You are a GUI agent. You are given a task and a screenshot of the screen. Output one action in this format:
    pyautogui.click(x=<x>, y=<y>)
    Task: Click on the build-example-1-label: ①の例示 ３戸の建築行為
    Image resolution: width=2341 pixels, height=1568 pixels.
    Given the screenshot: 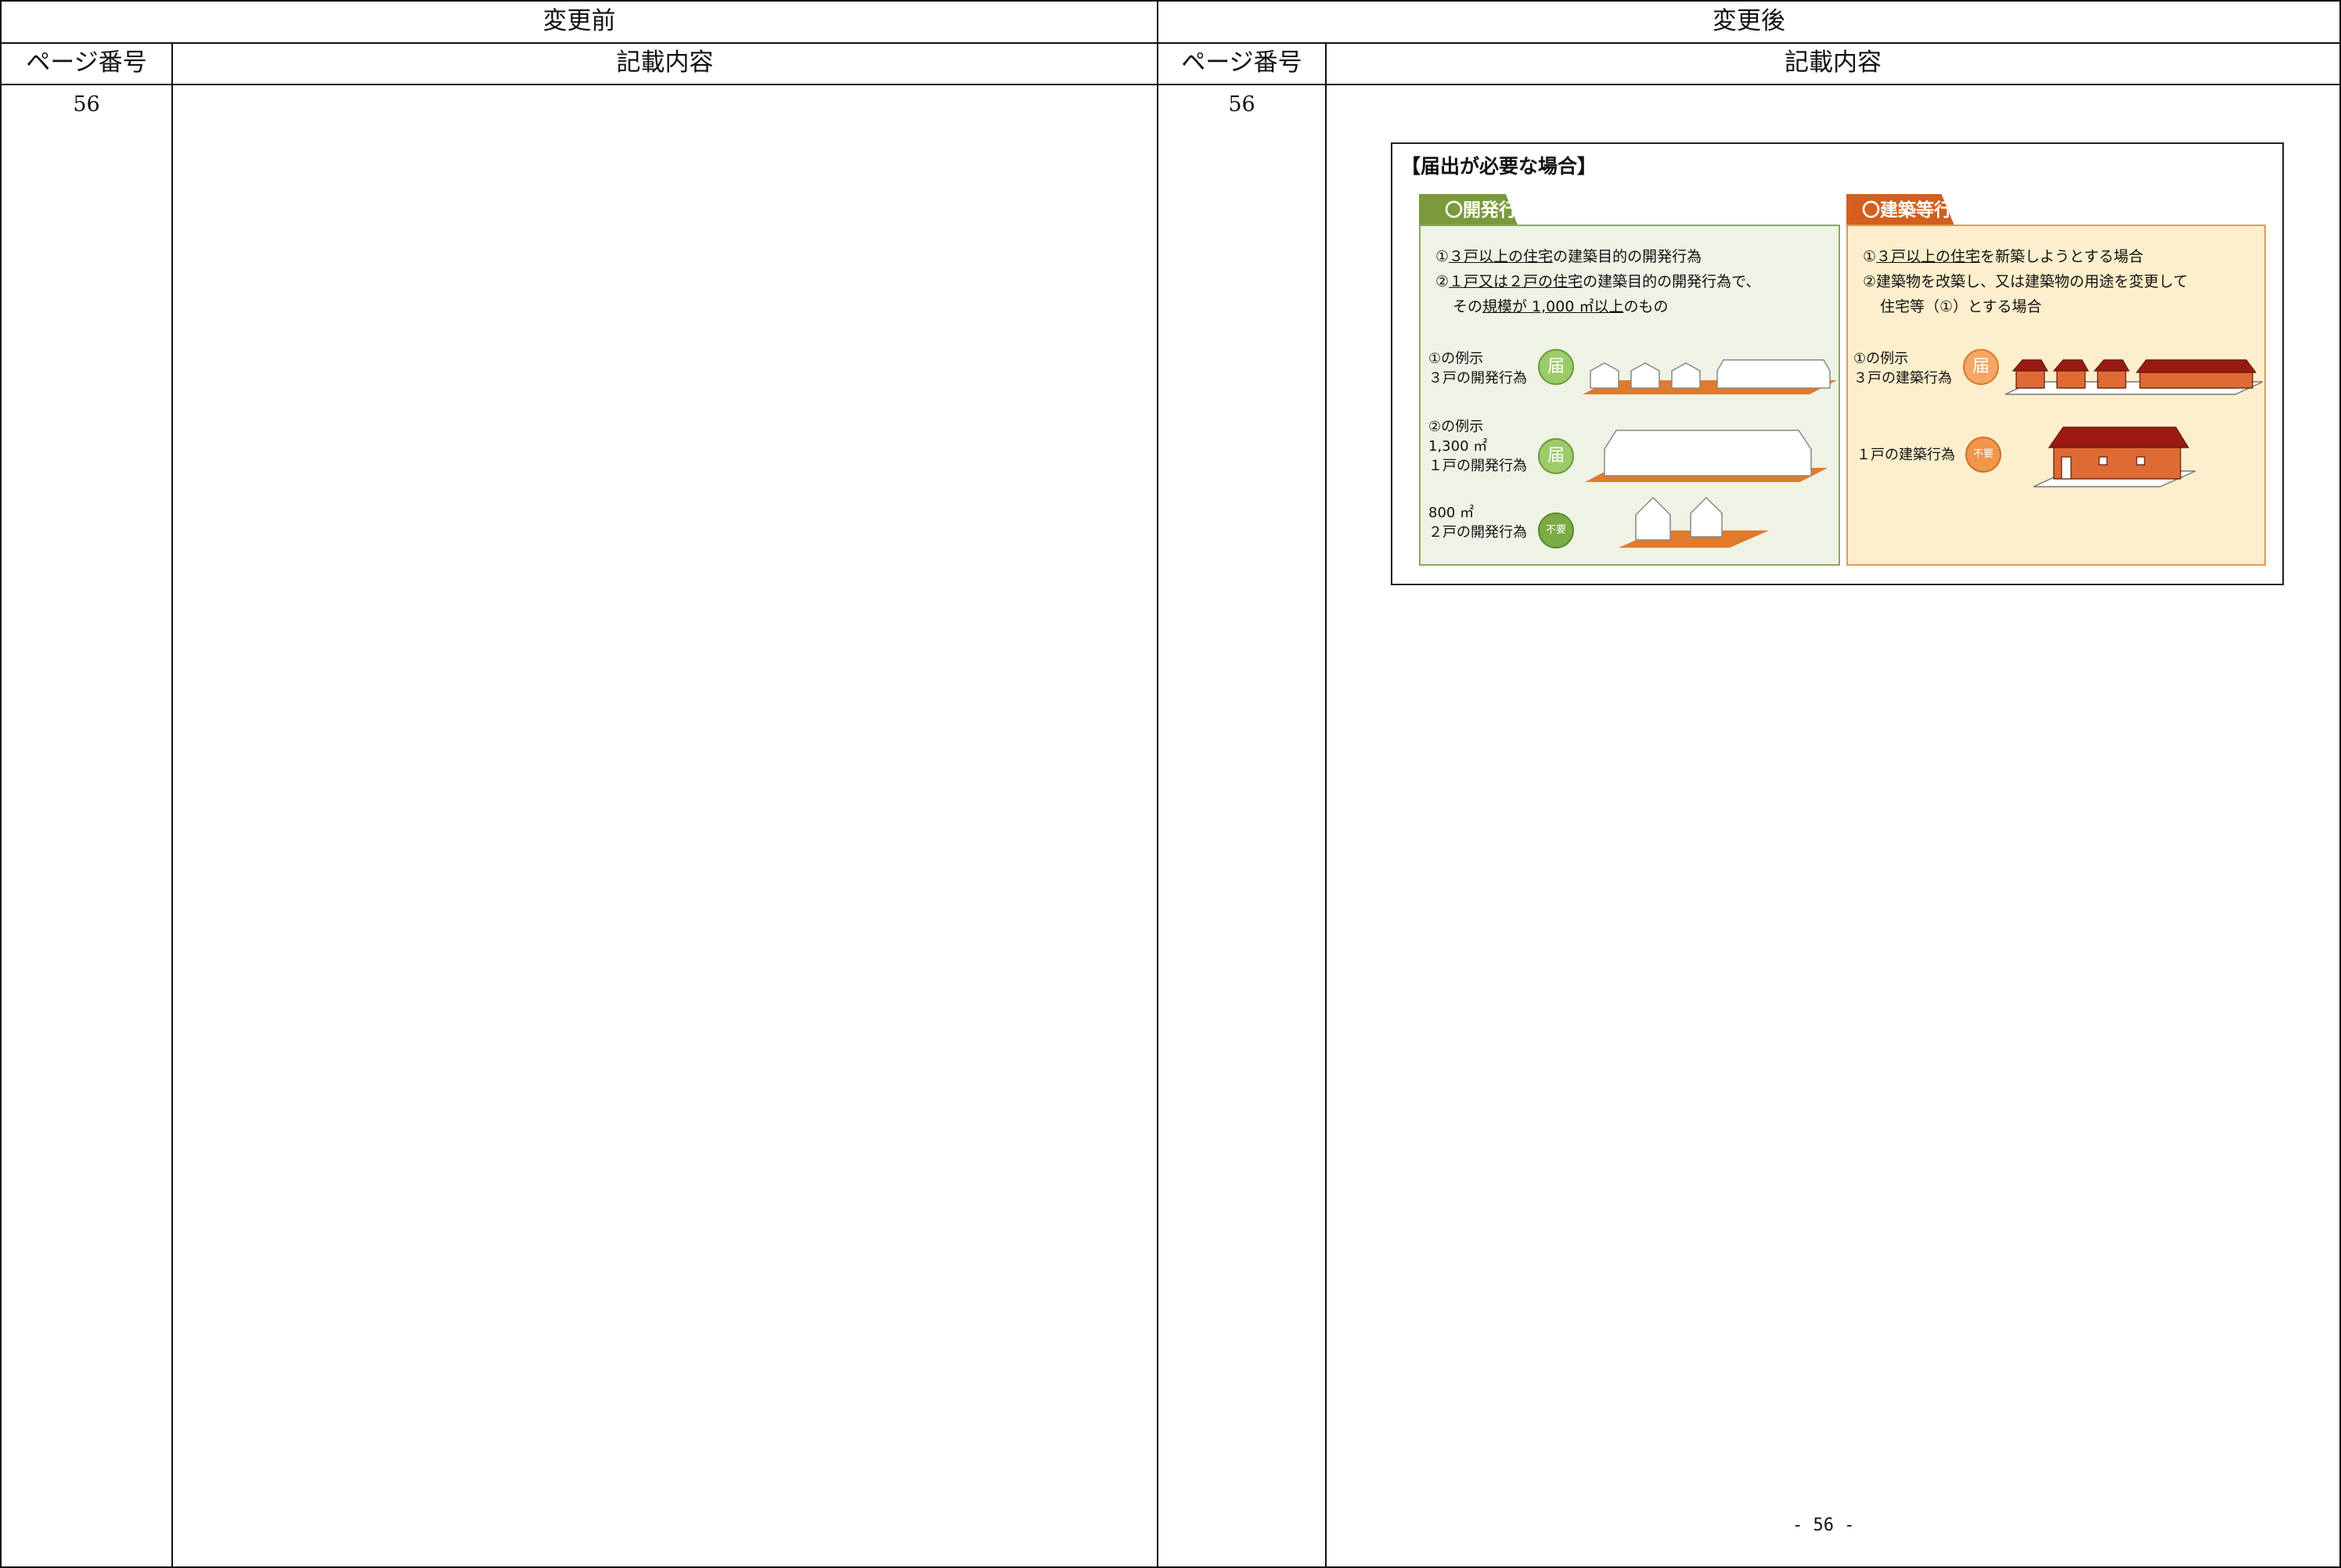 What is the action you would take?
    pyautogui.click(x=1902, y=369)
    